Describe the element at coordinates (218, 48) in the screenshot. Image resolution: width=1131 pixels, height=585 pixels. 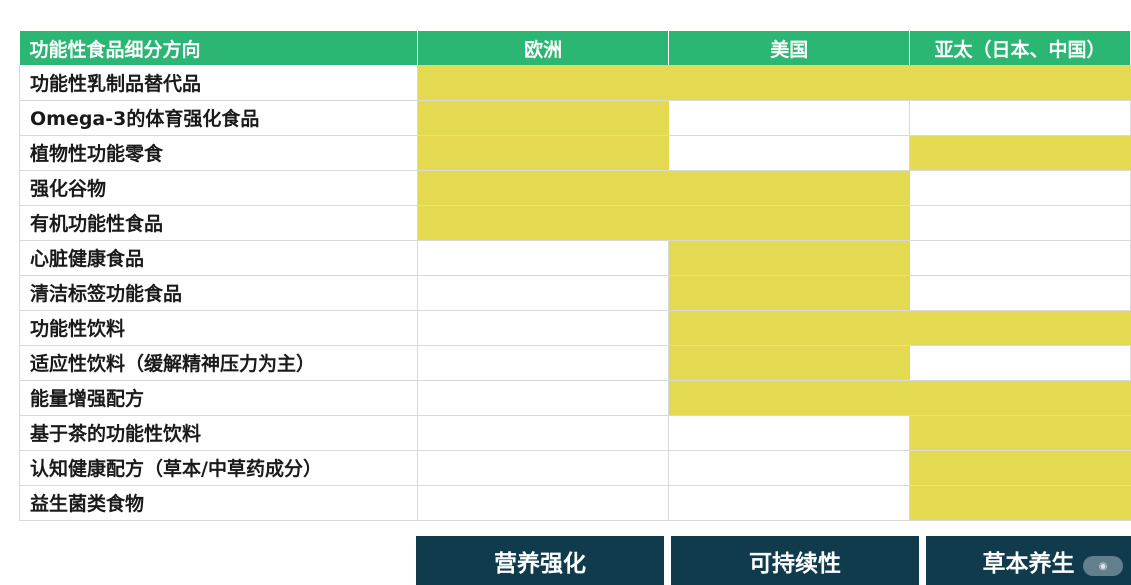
I see `header-category: 功能性食品细分方向` at that location.